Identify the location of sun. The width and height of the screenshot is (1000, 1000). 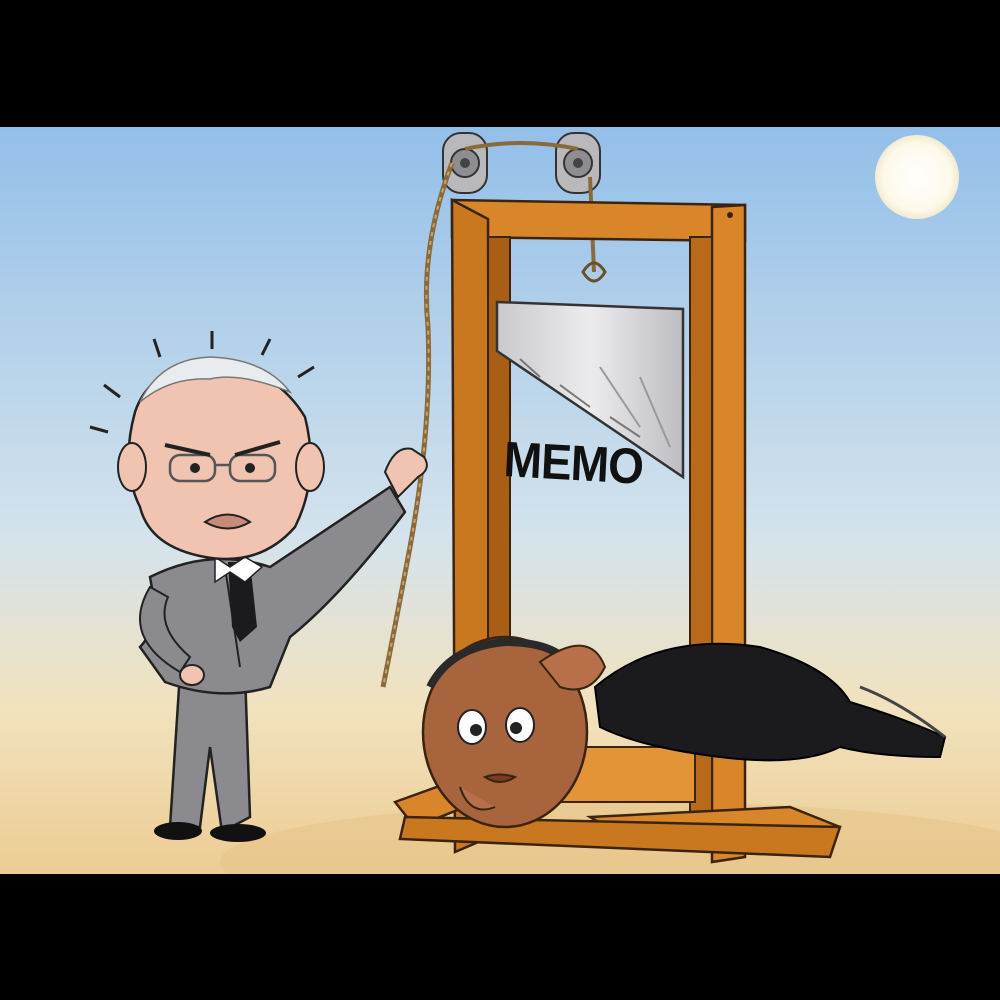
(917, 177).